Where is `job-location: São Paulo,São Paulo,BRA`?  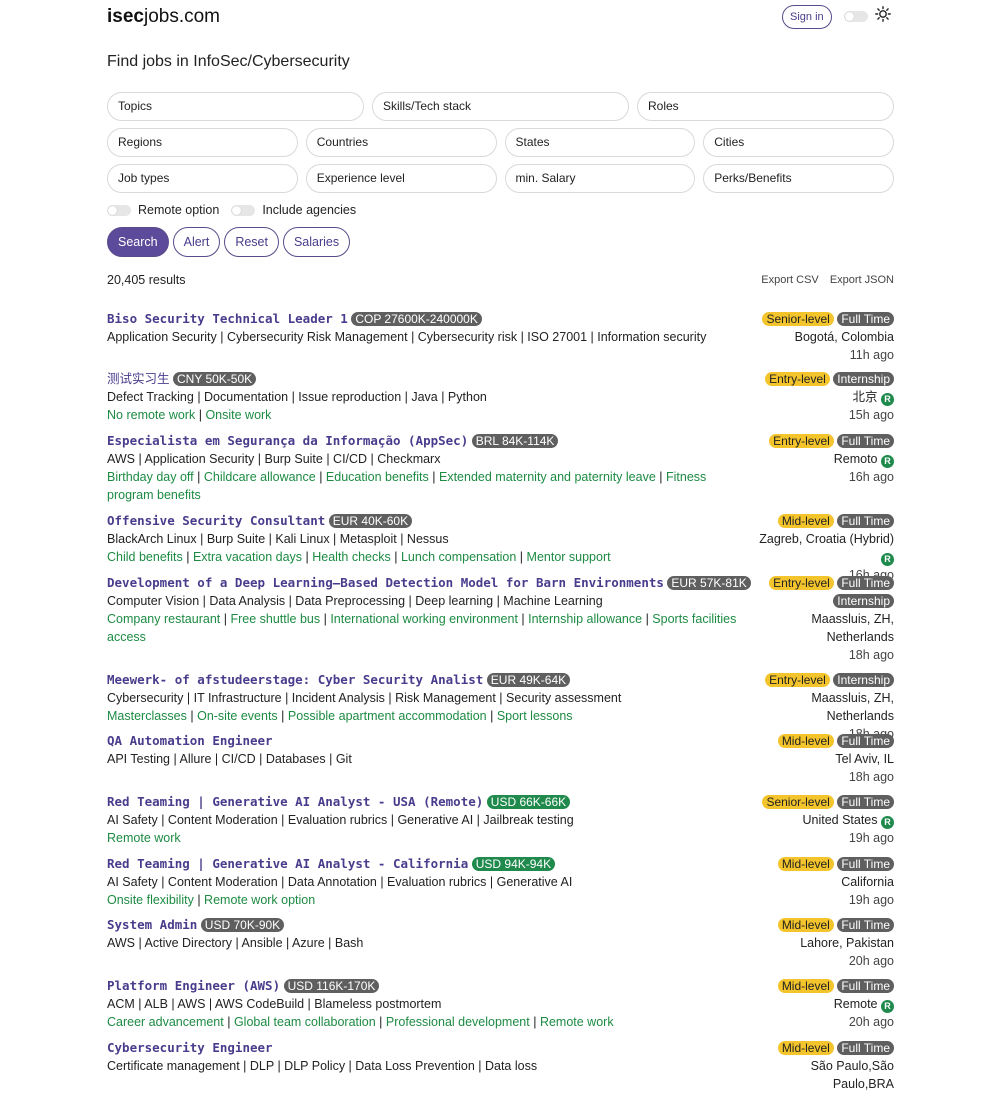
job-location: São Paulo,São Paulo,BRA is located at coordinates (824, 1075).